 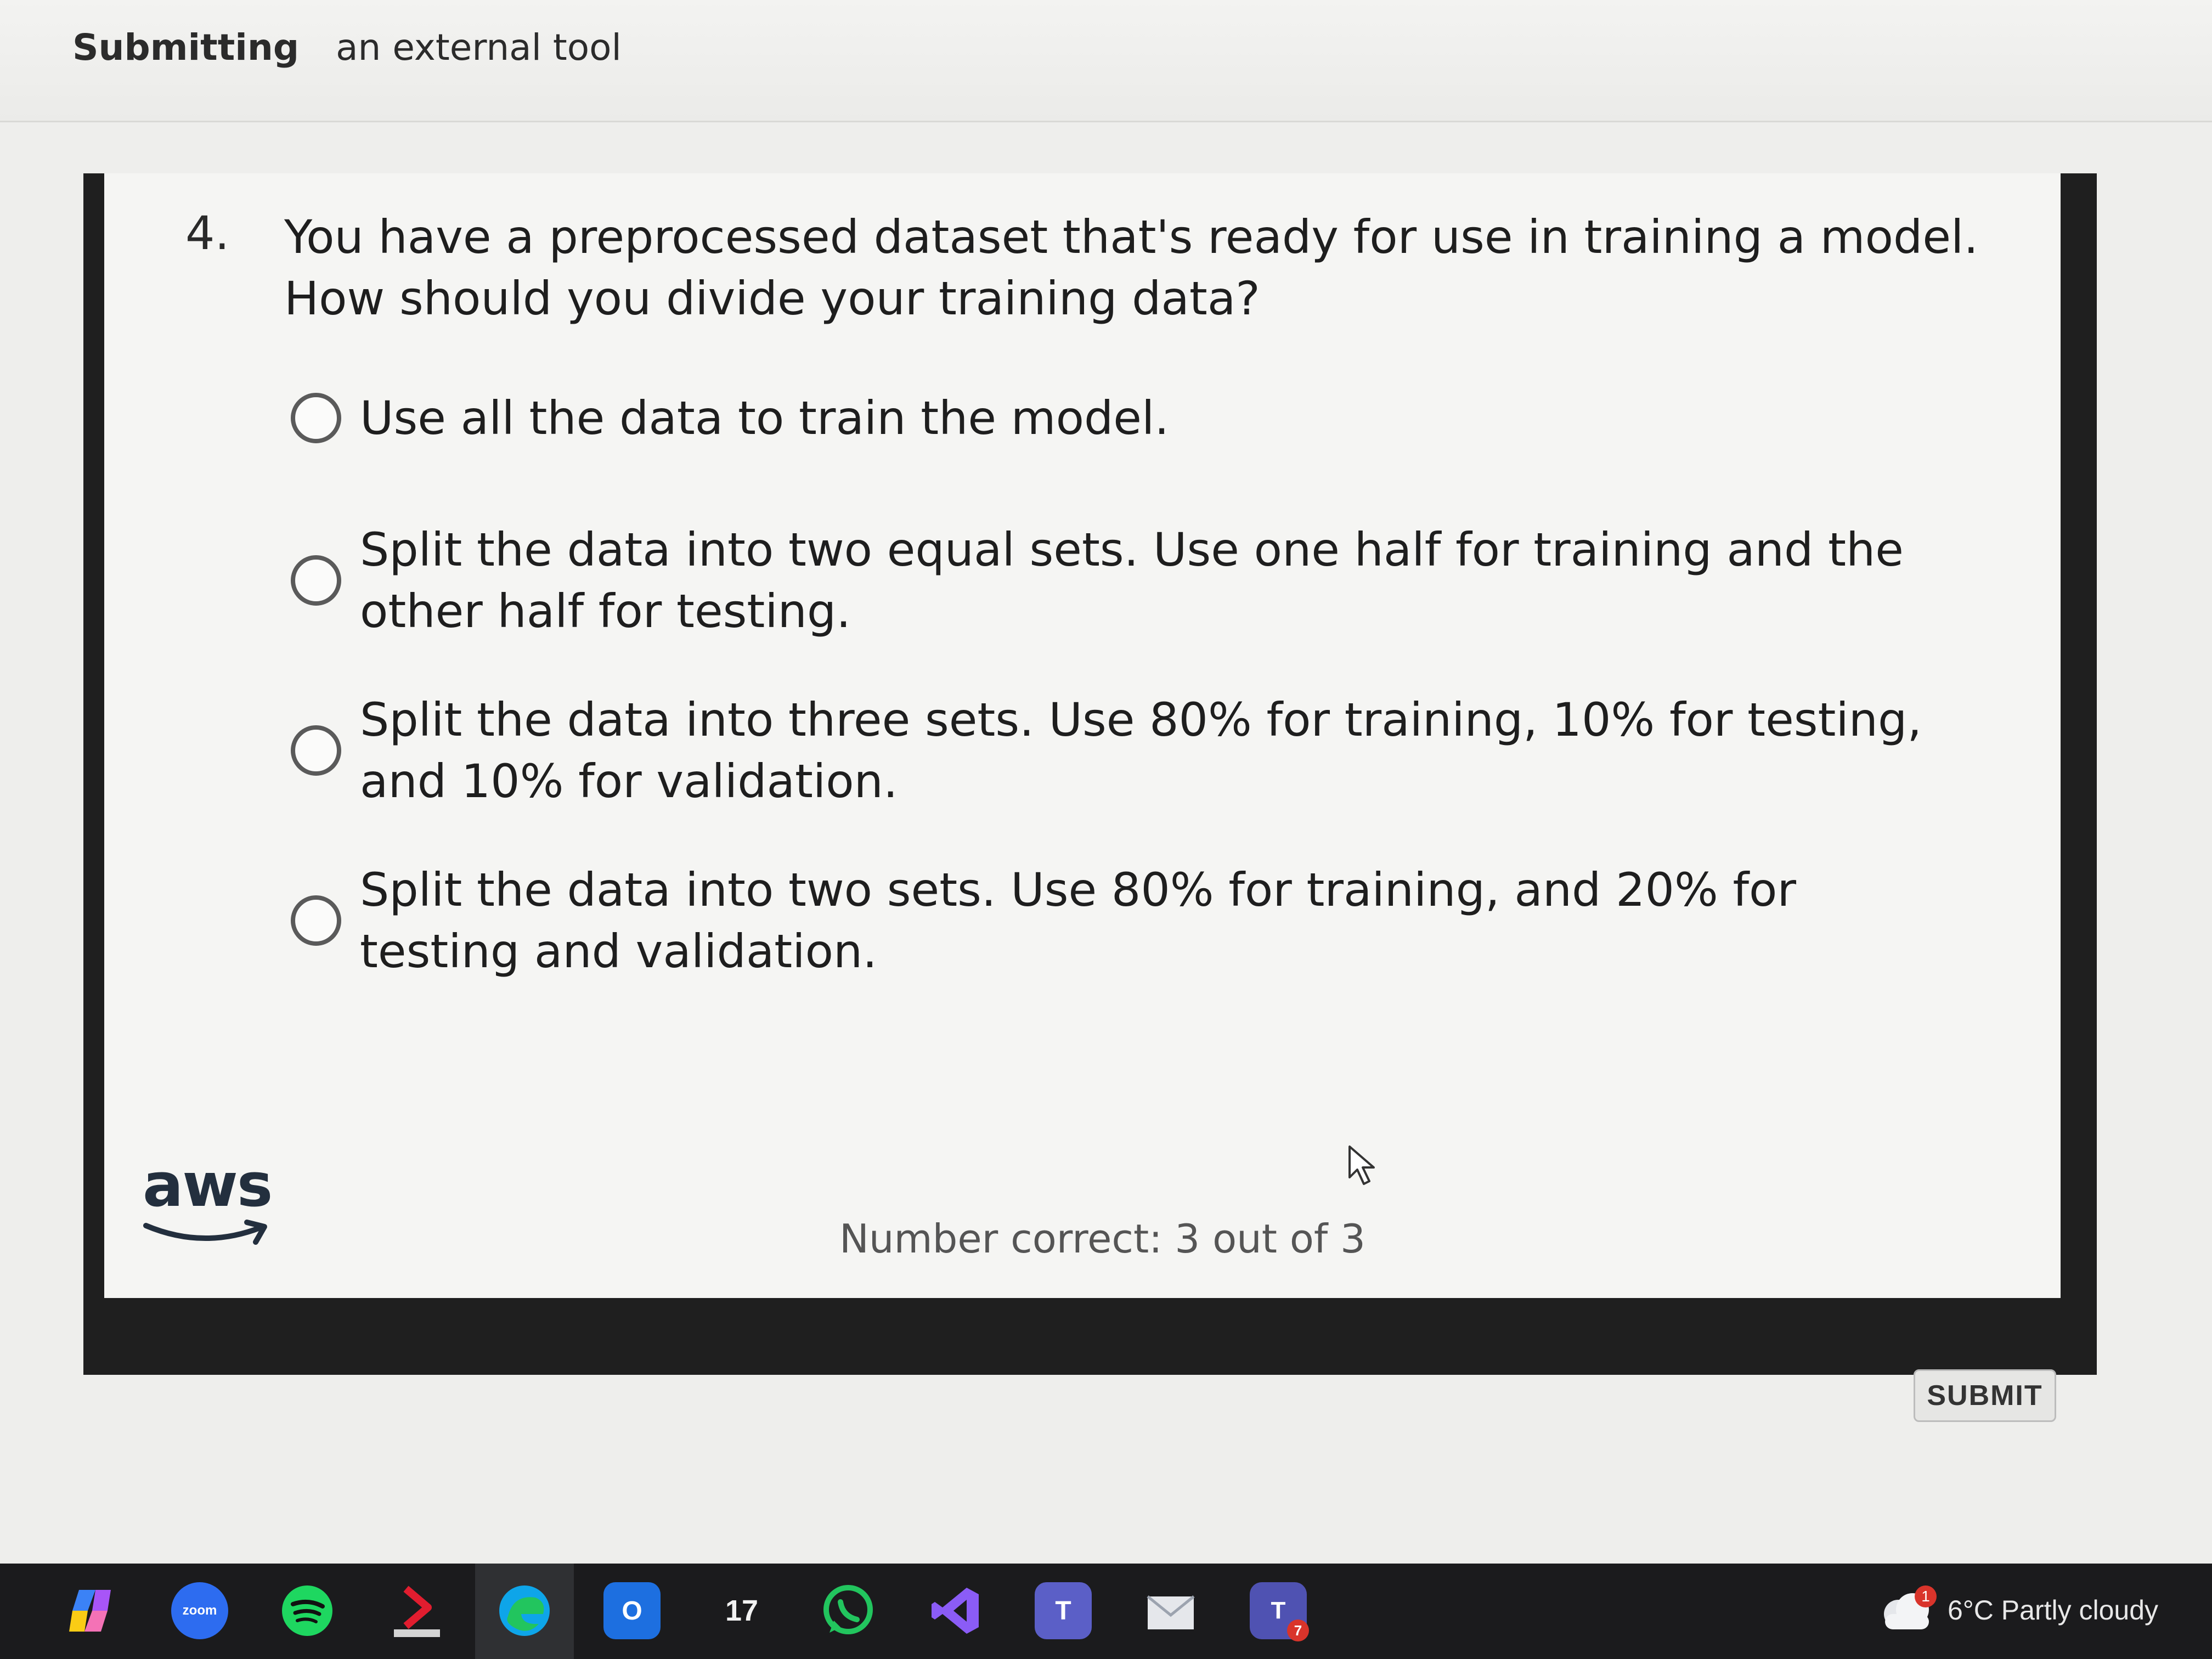 I want to click on notification-badge: 7, so click(x=1298, y=1630).